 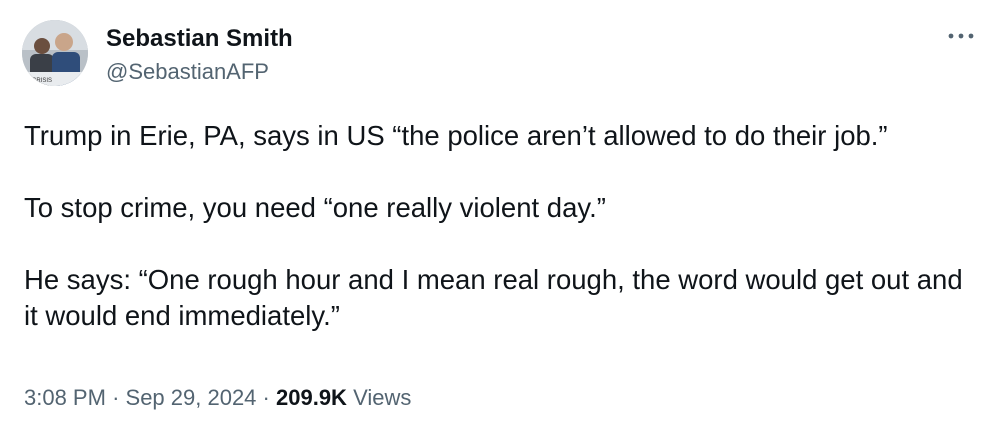 What do you see at coordinates (65, 397) in the screenshot?
I see `tweet-time: 3:08 PM` at bounding box center [65, 397].